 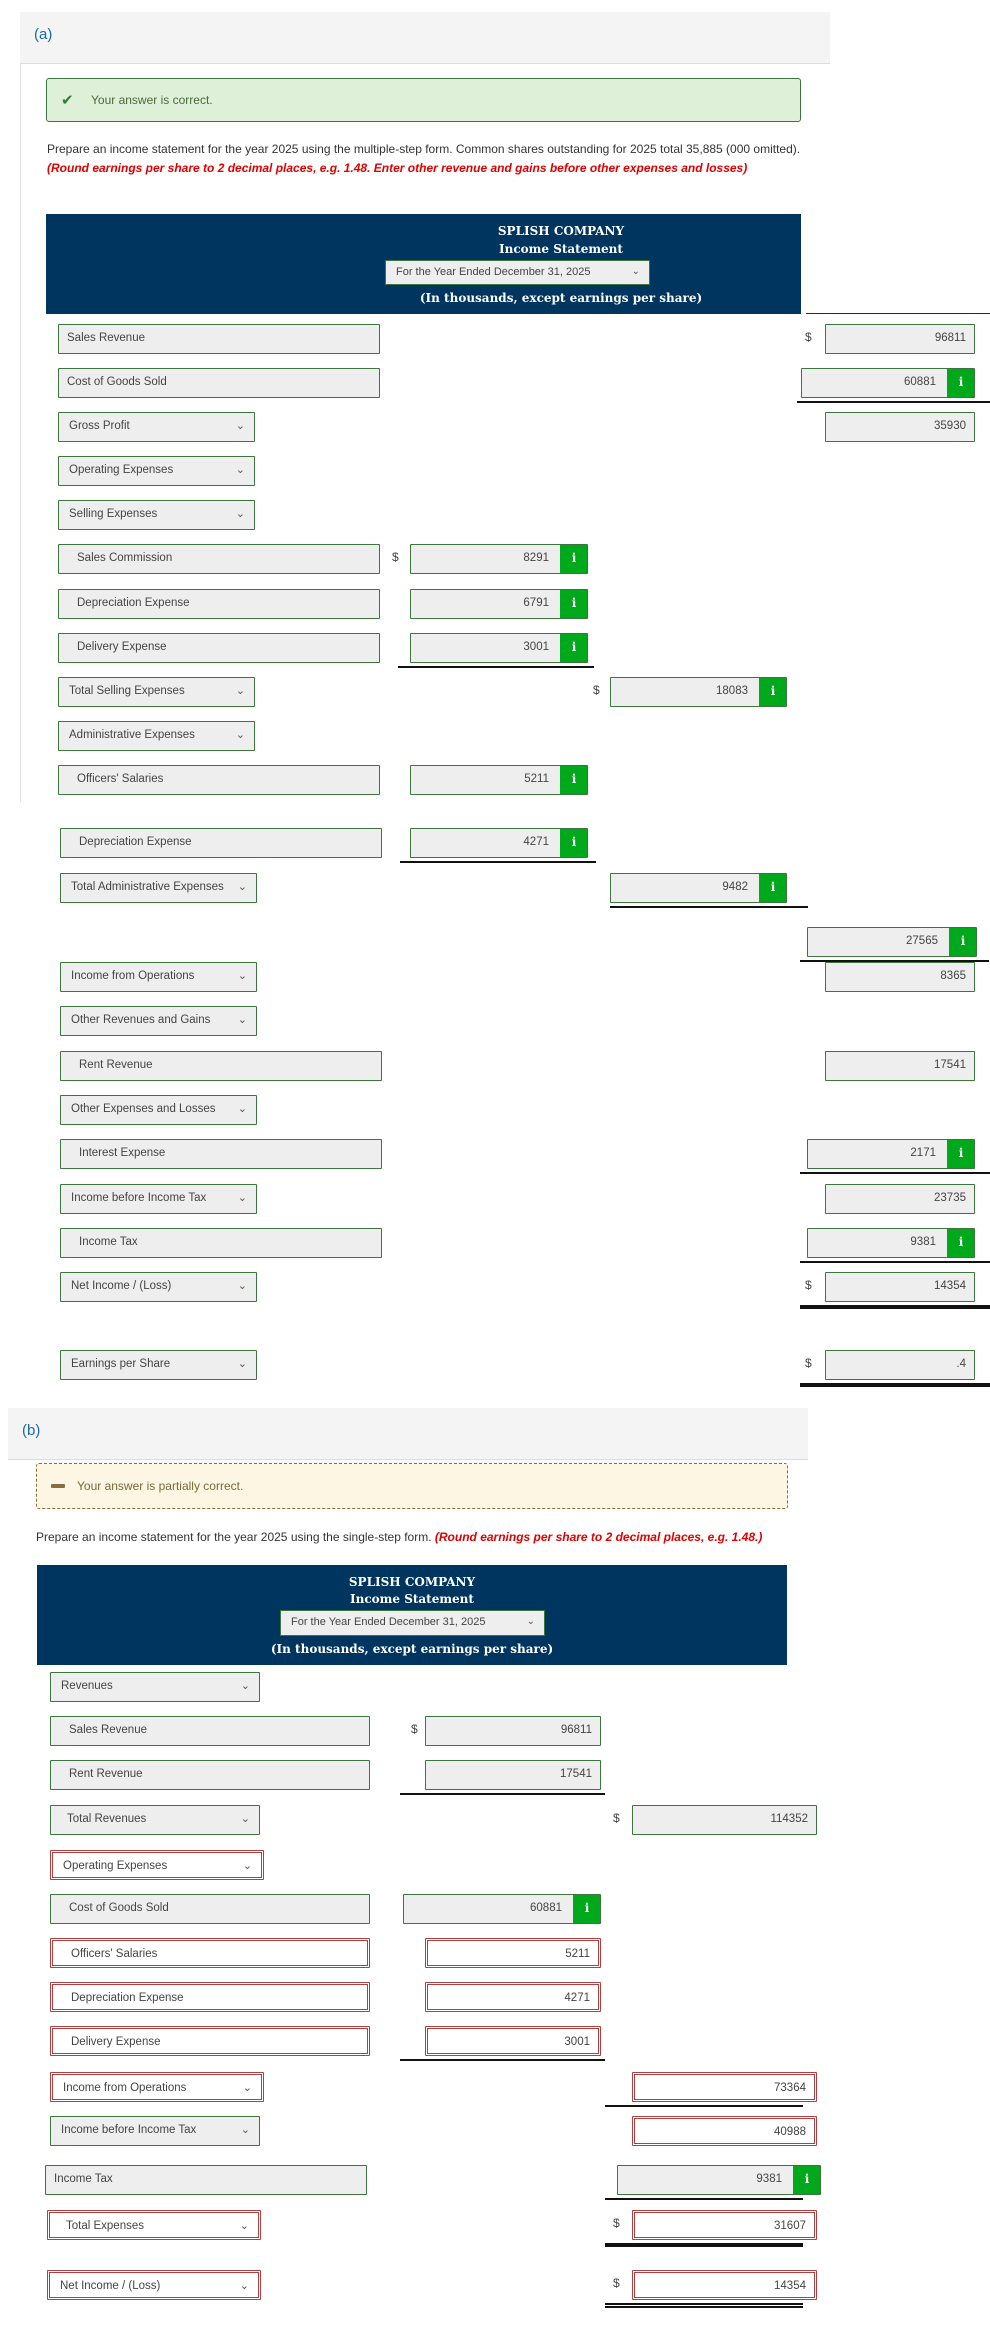 I want to click on total-selling-expenses-amount-input: 18083 i, so click(x=698, y=692).